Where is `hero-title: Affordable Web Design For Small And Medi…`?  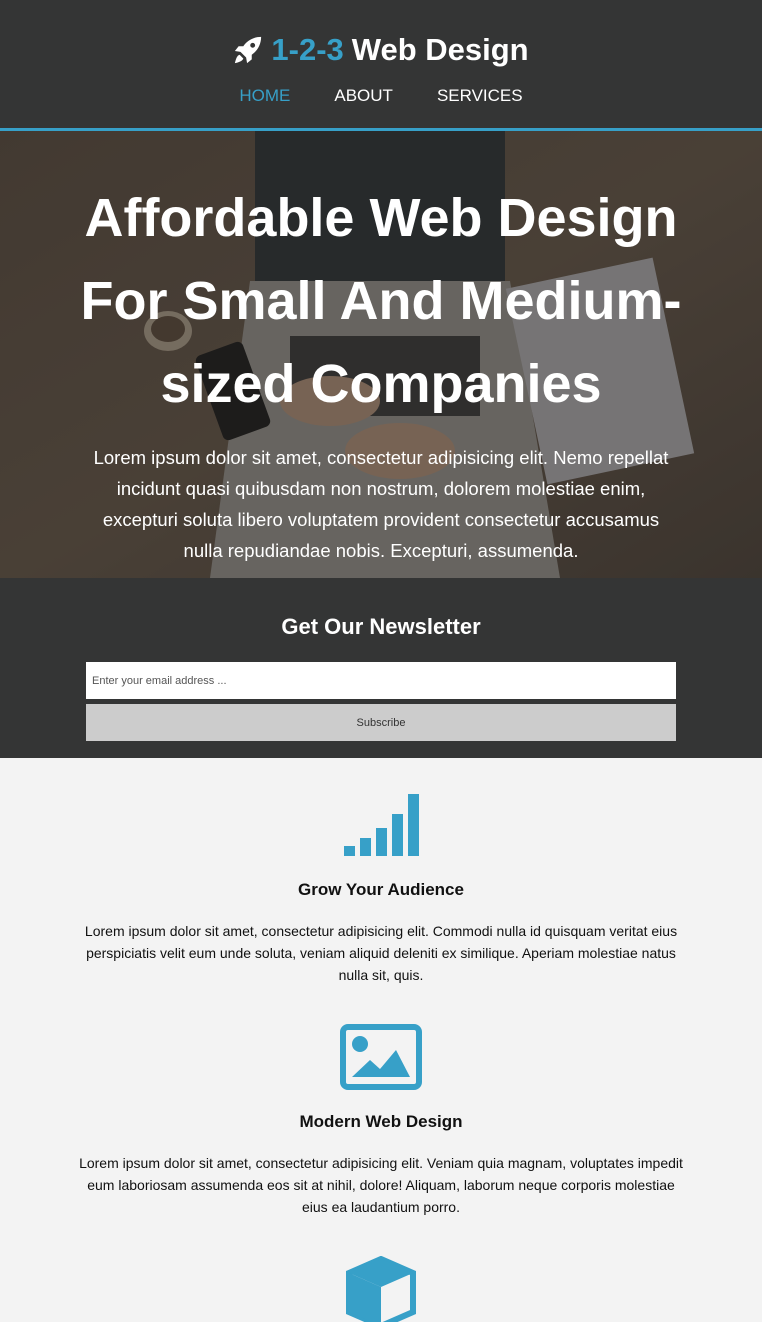 hero-title: Affordable Web Design For Small And Medi… is located at coordinates (381, 301).